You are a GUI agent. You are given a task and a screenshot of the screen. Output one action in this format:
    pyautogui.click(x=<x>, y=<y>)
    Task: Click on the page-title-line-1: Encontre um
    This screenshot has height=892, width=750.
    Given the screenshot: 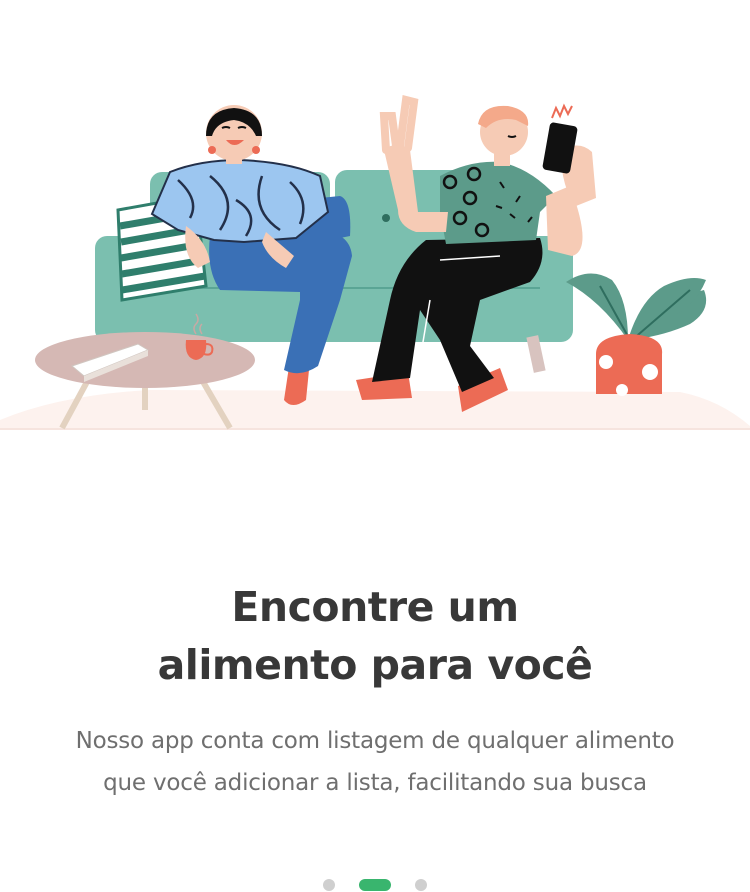 What is the action you would take?
    pyautogui.click(x=375, y=607)
    